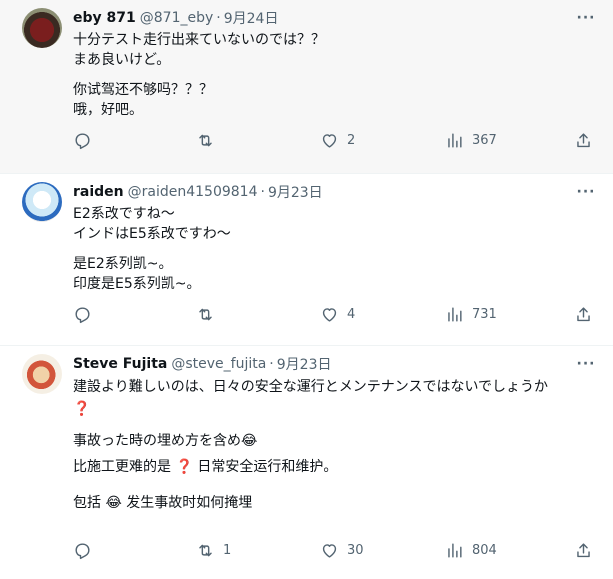 The width and height of the screenshot is (613, 579). I want to click on action-bar: 1 30 804, so click(335, 550).